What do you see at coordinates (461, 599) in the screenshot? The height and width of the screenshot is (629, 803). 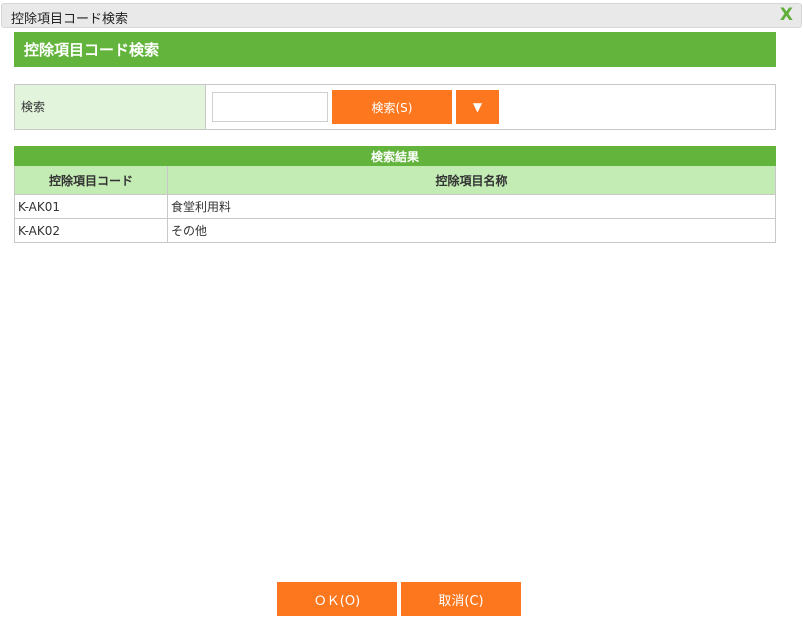 I see `cancel-button: 取消(C)` at bounding box center [461, 599].